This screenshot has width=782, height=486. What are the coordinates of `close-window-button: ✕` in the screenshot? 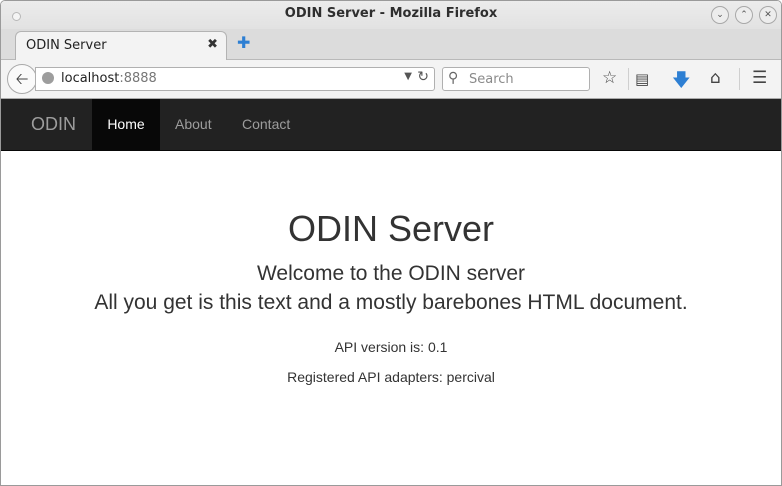 It's located at (768, 15).